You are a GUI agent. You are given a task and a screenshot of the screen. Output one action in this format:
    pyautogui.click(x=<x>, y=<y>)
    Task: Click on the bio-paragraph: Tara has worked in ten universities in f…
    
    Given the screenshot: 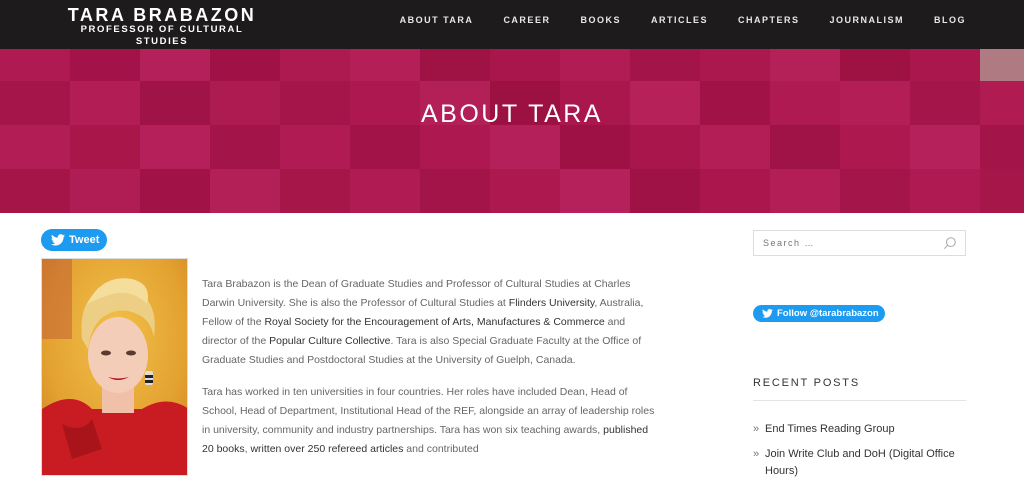 What is the action you would take?
    pyautogui.click(x=429, y=421)
    